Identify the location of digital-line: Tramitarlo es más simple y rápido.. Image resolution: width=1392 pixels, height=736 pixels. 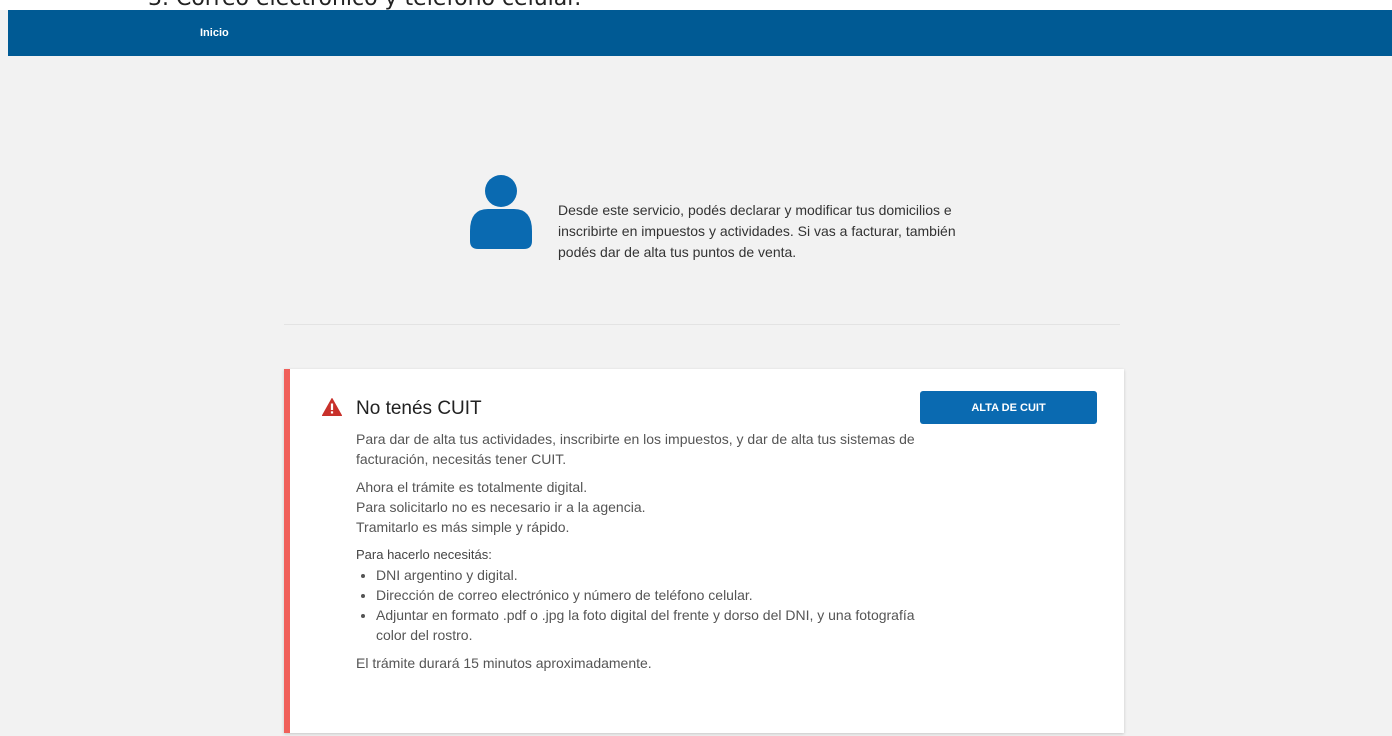
(463, 527).